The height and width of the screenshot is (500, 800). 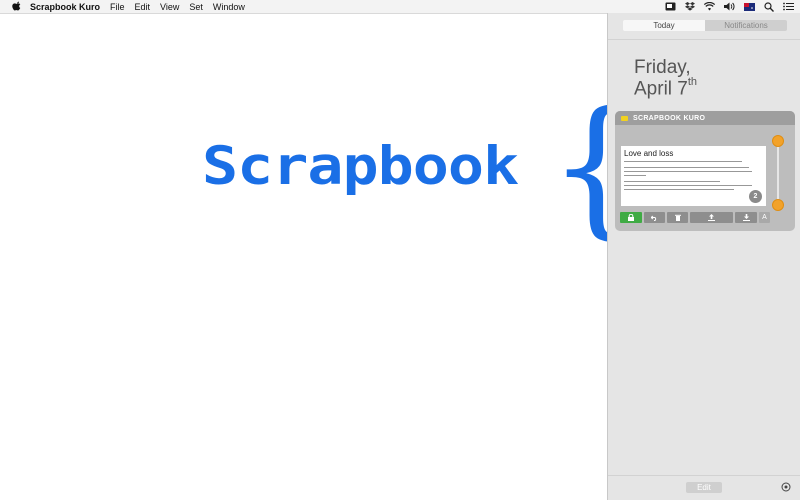 I want to click on scrapbook-widget: SCRAPBOOK KURO Love and loss 2 A, so click(x=705, y=171).